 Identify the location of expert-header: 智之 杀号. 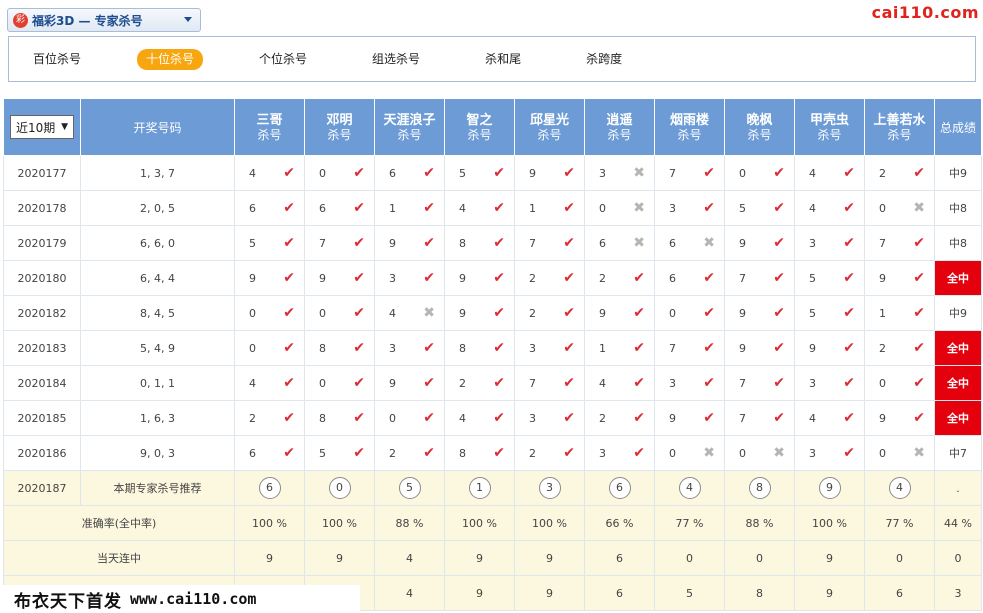
(479, 127).